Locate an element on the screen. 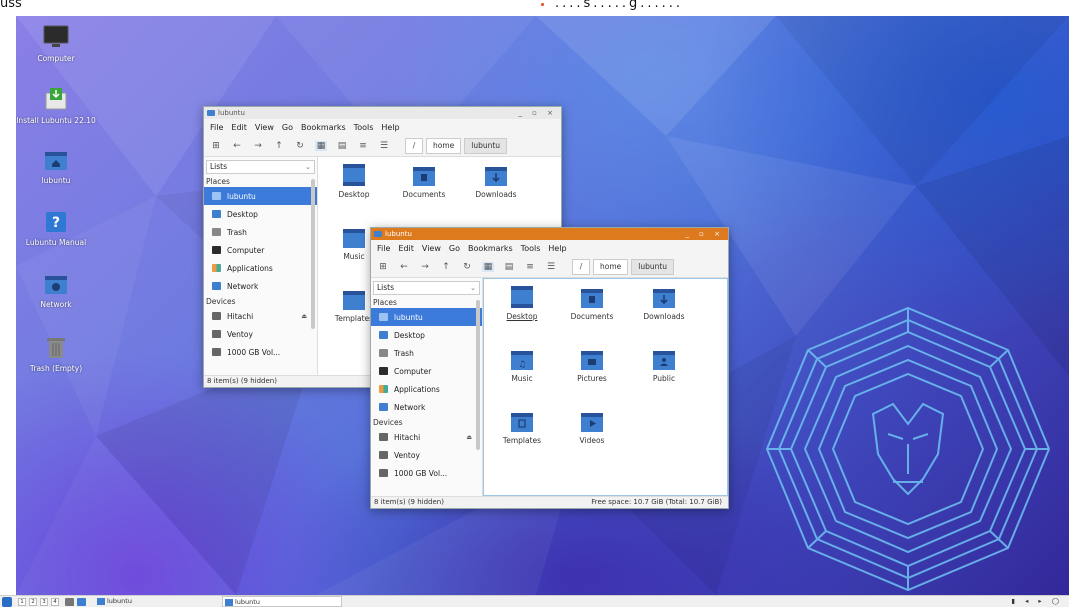 This screenshot has width=1069, height=607. desktop-icon-label: Lubuntu Manual is located at coordinates (56, 242).